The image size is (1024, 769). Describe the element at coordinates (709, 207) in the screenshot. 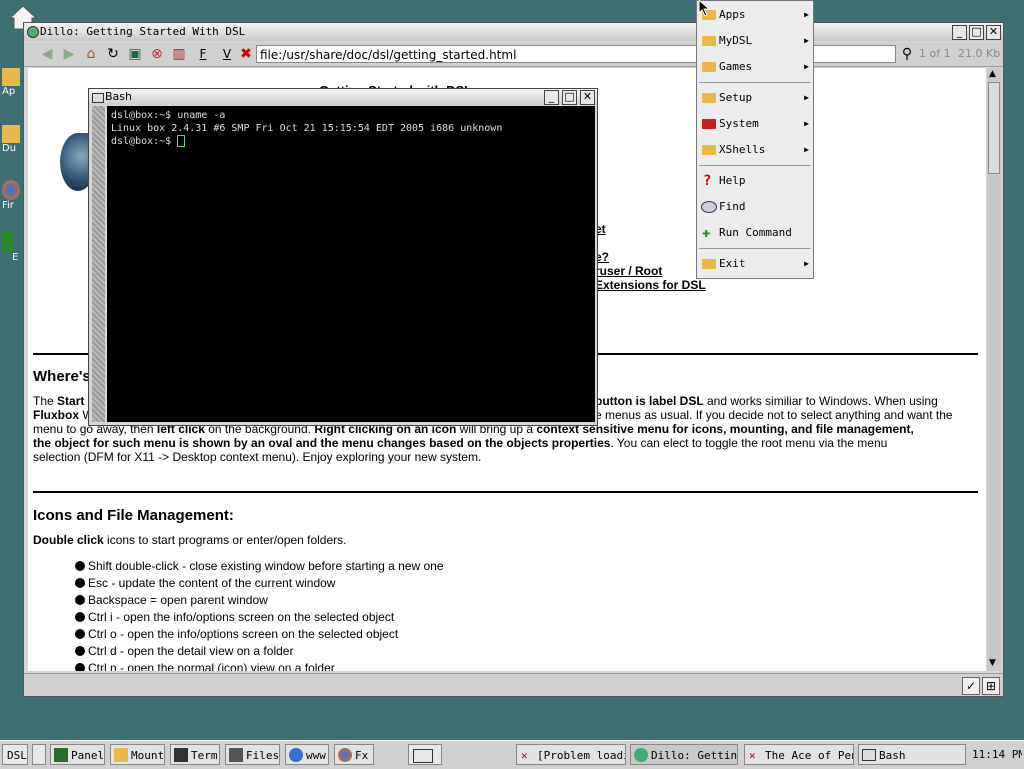

I see `find-icon` at that location.